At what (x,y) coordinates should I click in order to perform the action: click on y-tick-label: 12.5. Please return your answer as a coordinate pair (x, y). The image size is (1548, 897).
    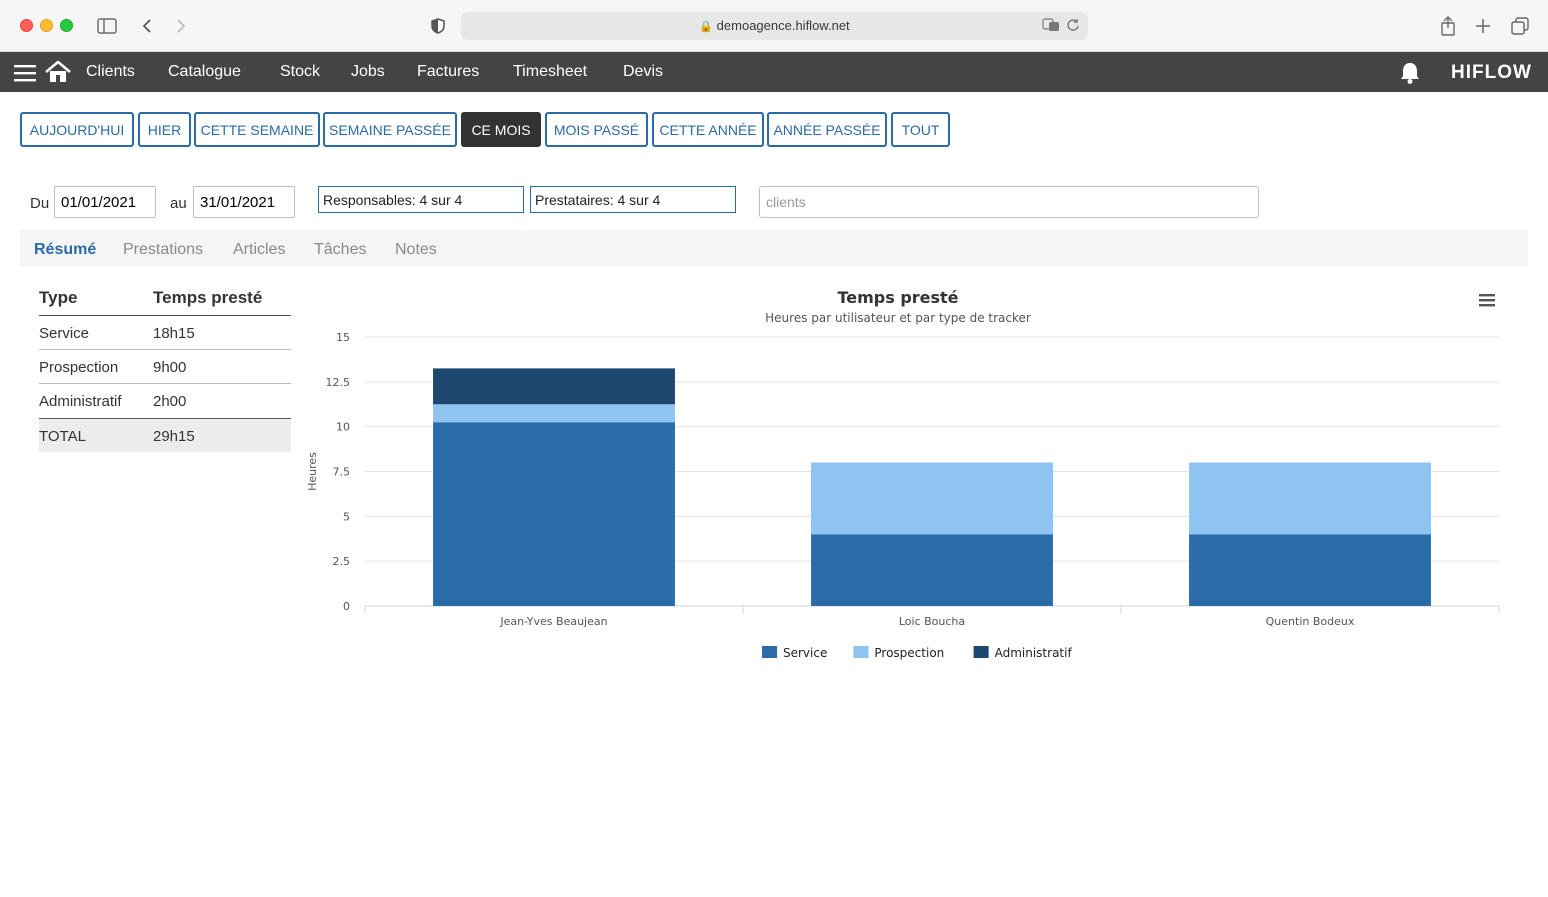
    Looking at the image, I should click on (338, 382).